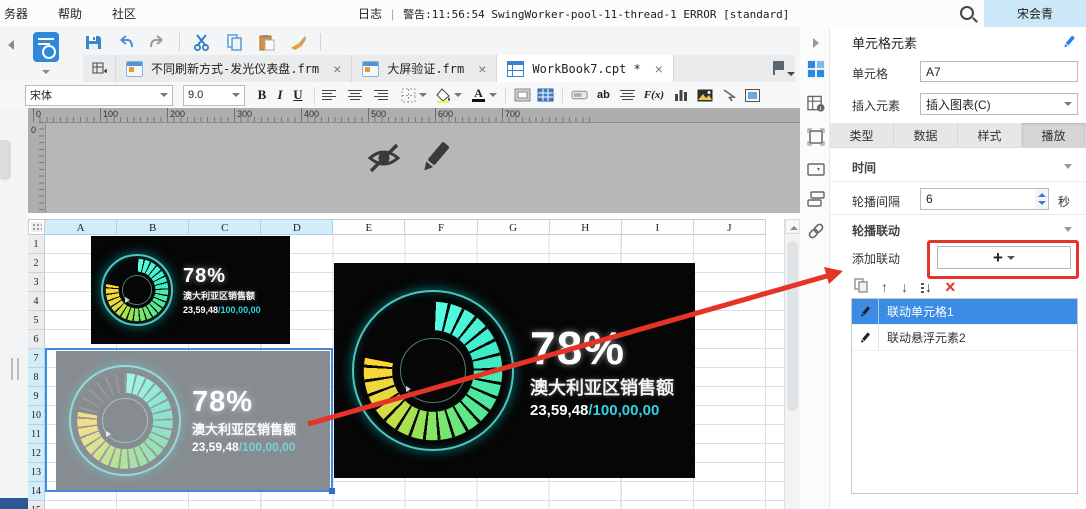 This screenshot has height=509, width=1086. What do you see at coordinates (816, 43) in the screenshot?
I see `expand-panel-icon` at bounding box center [816, 43].